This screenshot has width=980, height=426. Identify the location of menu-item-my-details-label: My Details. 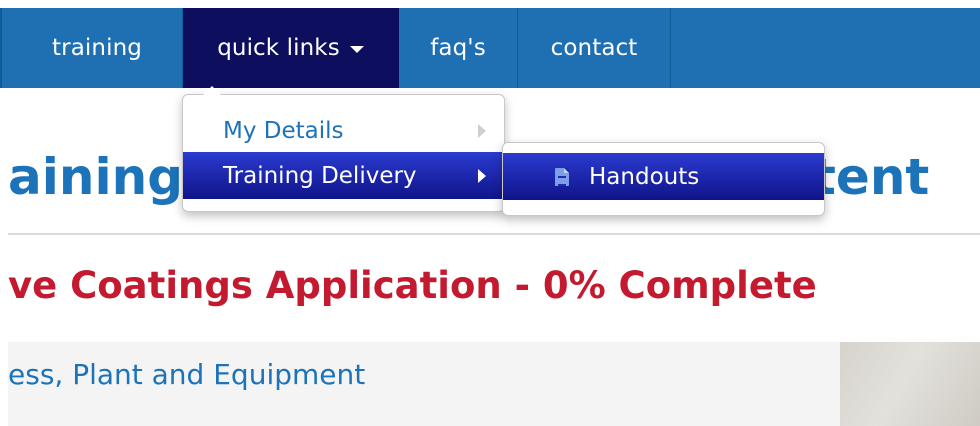
(283, 130).